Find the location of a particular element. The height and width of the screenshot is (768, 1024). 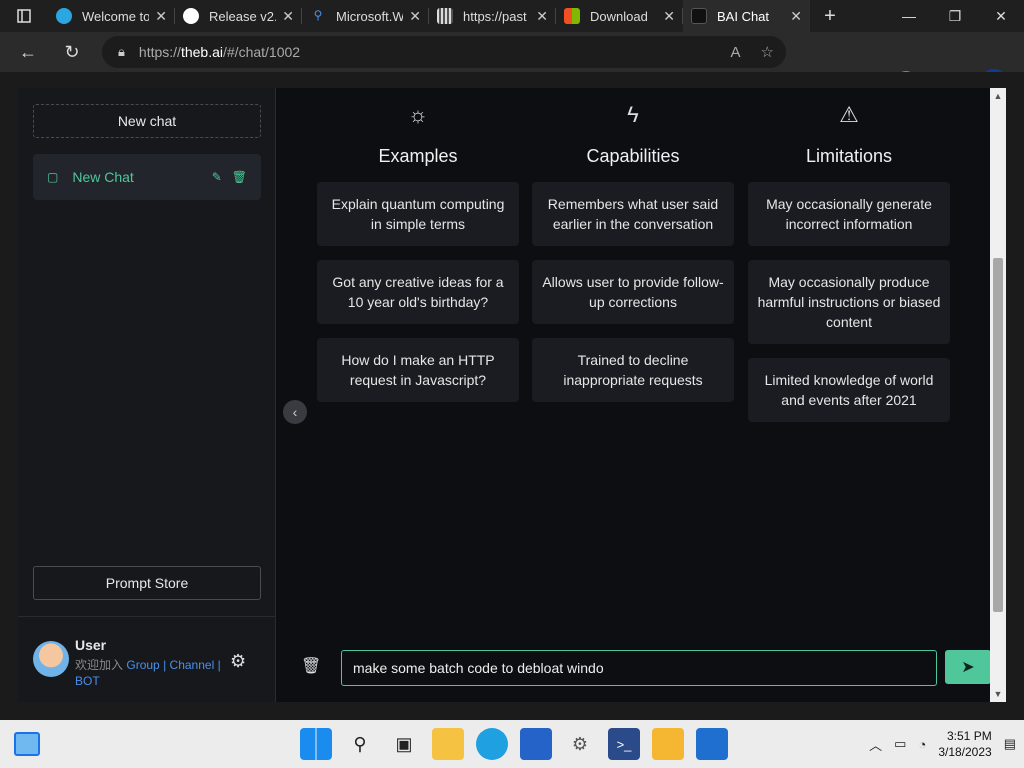

app-icon is located at coordinates (712, 744).